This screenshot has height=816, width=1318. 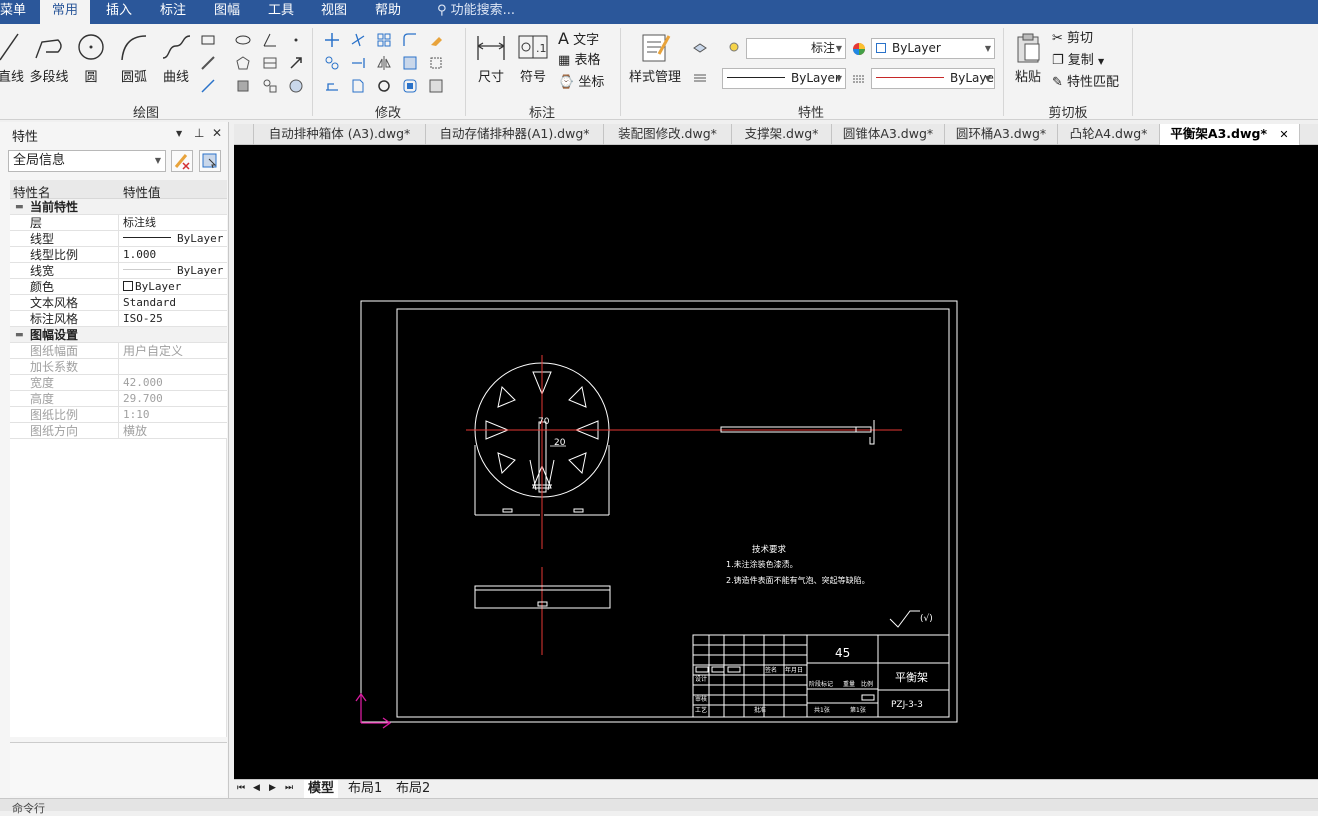 I want to click on property-row: 线型 ByLayer, so click(x=118, y=239).